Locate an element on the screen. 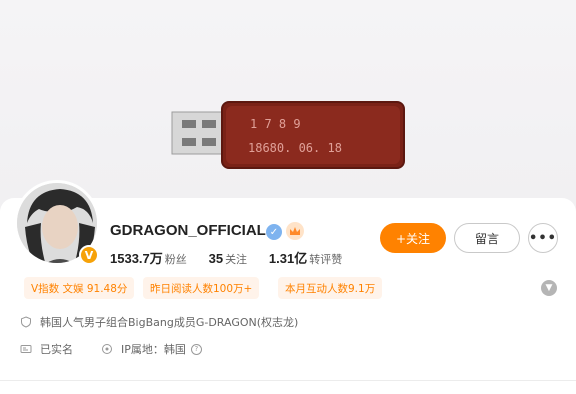 The width and height of the screenshot is (576, 394). id-card-icon is located at coordinates (26, 349).